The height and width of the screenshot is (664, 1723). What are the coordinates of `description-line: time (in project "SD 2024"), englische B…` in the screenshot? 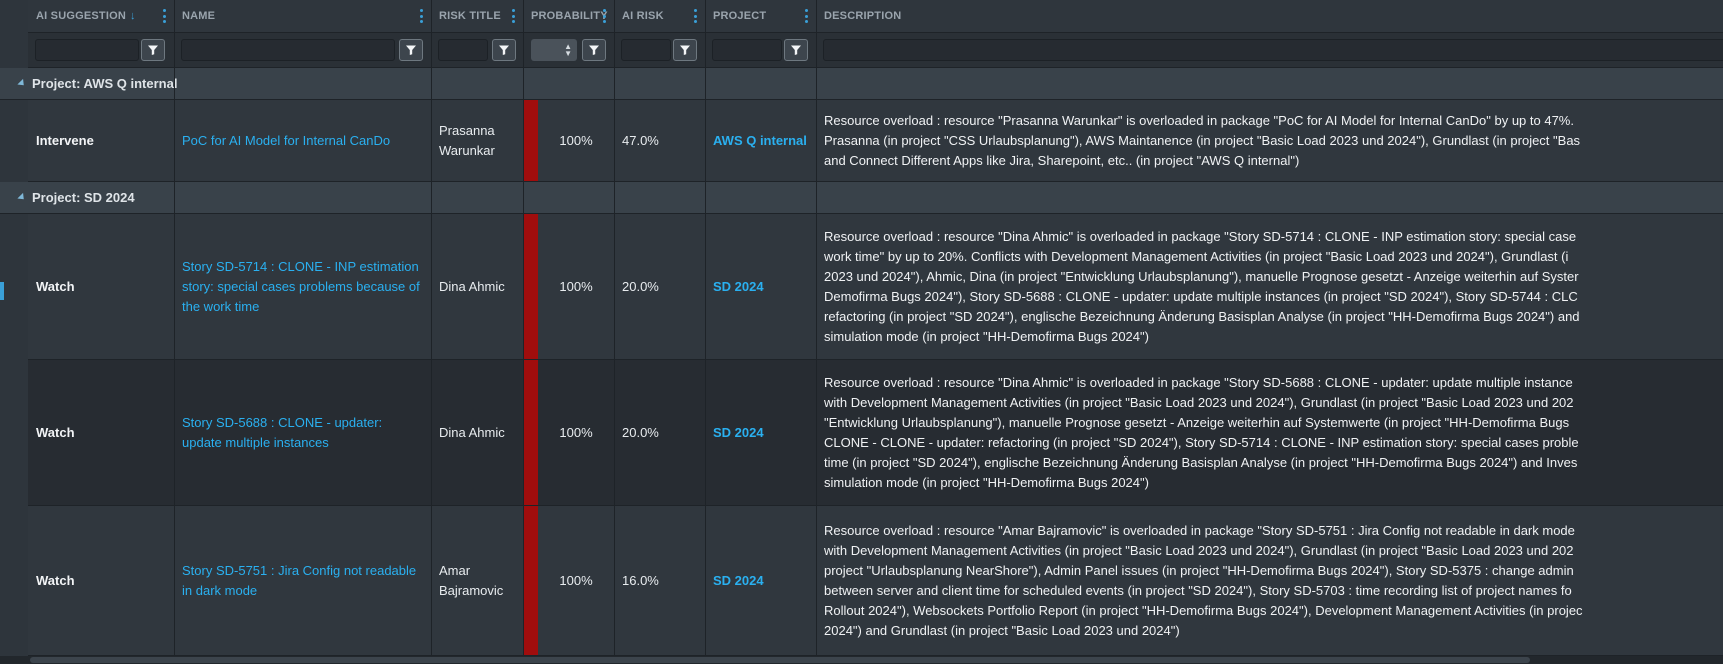 It's located at (1201, 462).